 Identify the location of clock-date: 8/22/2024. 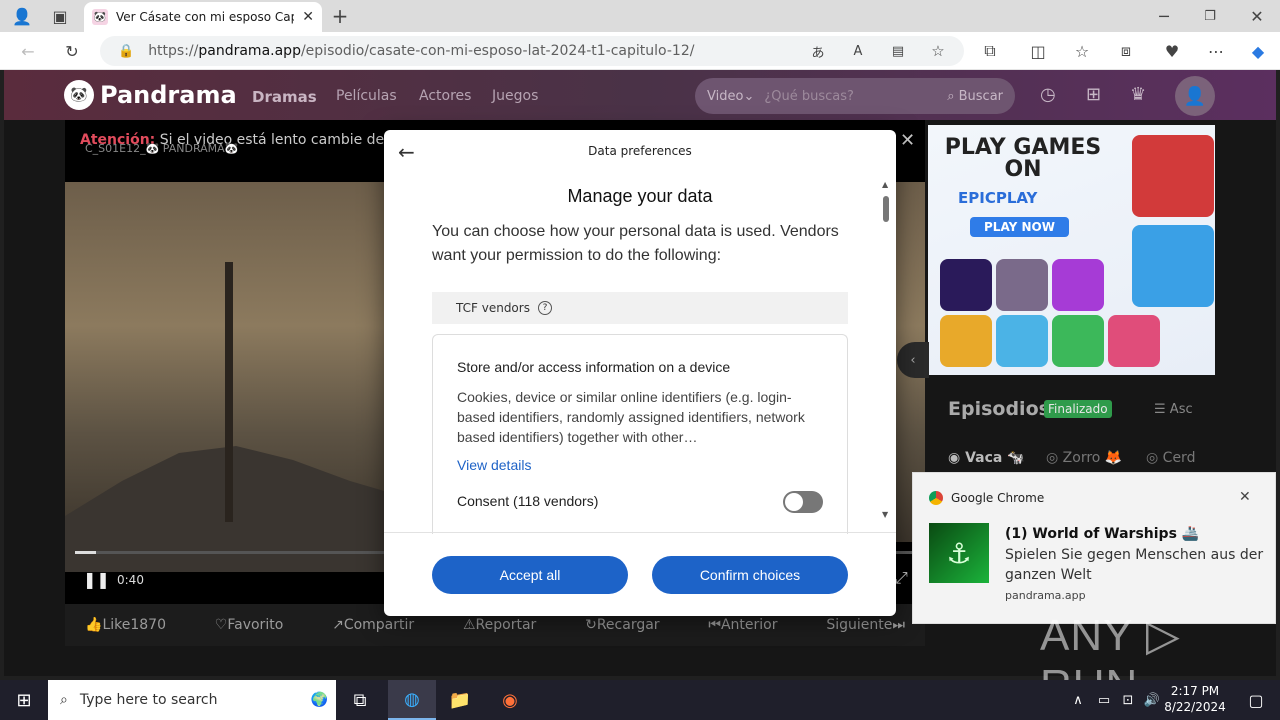
(1195, 707).